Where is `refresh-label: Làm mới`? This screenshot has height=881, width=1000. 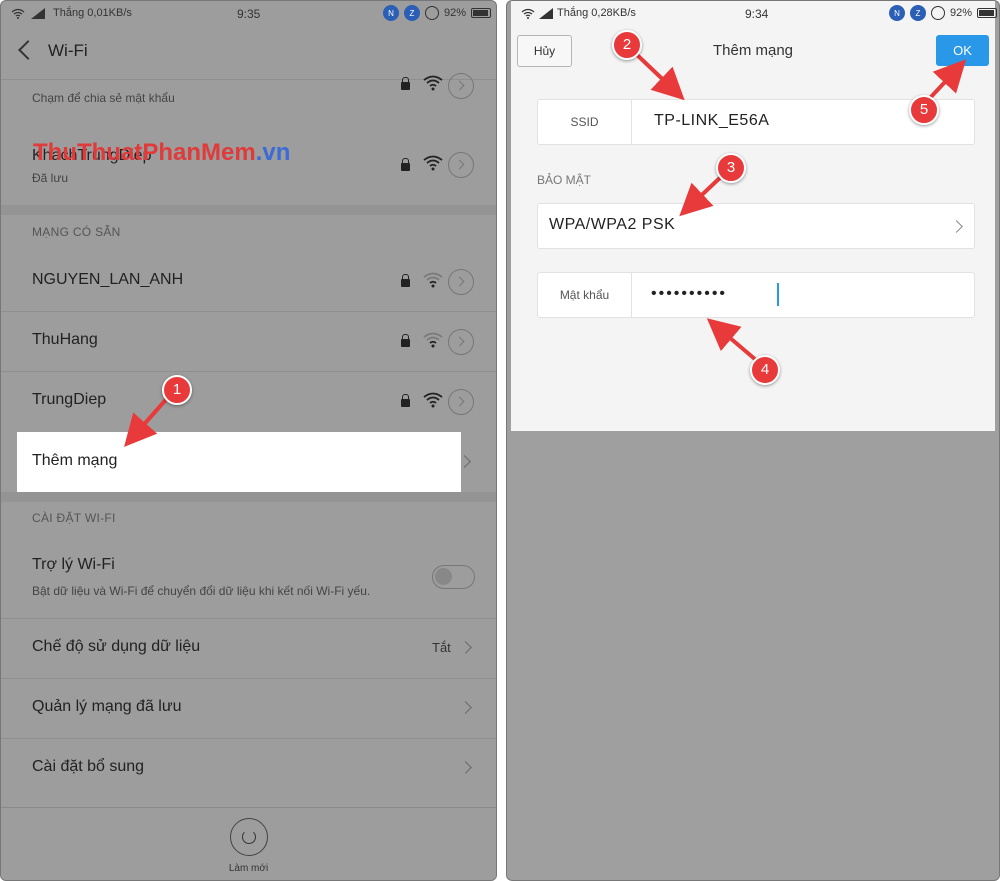 refresh-label: Làm mới is located at coordinates (248, 868).